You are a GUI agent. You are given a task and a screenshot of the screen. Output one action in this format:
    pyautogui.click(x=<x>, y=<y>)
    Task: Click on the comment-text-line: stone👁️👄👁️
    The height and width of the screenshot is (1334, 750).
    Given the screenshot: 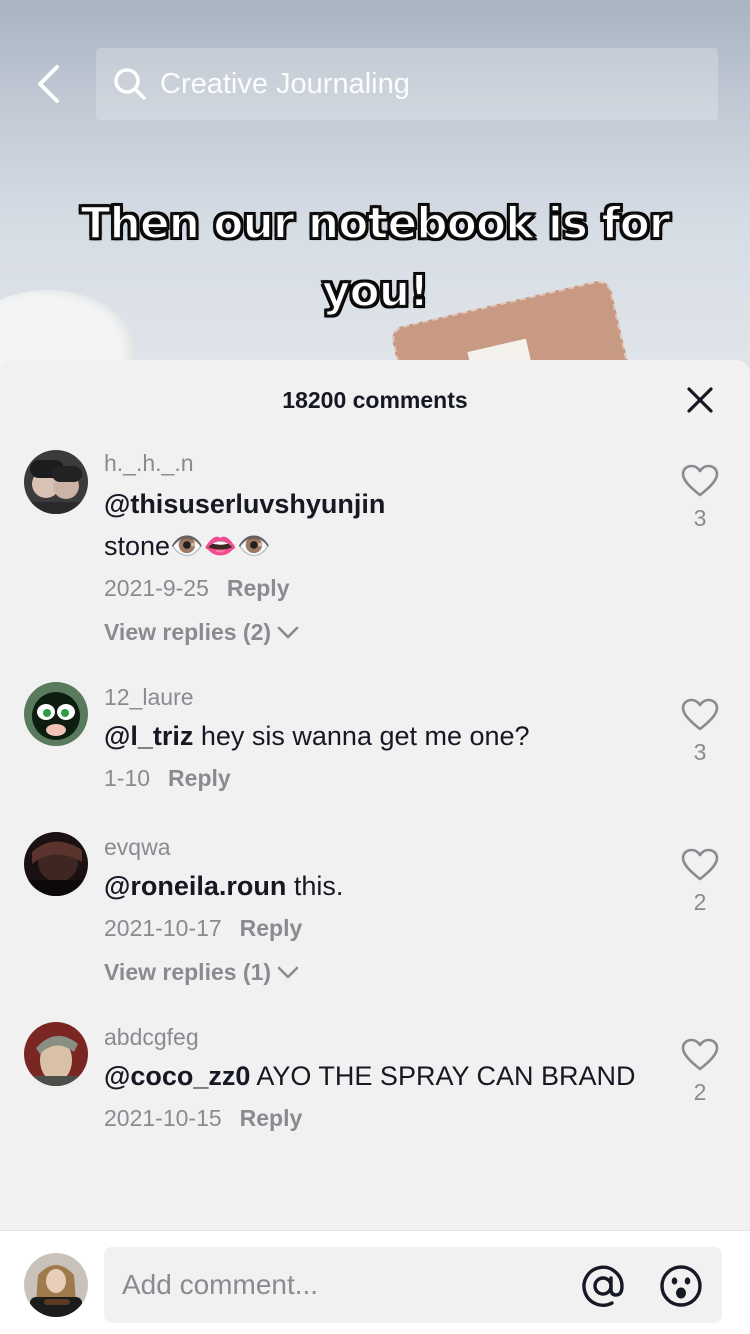 What is the action you would take?
    pyautogui.click(x=187, y=546)
    